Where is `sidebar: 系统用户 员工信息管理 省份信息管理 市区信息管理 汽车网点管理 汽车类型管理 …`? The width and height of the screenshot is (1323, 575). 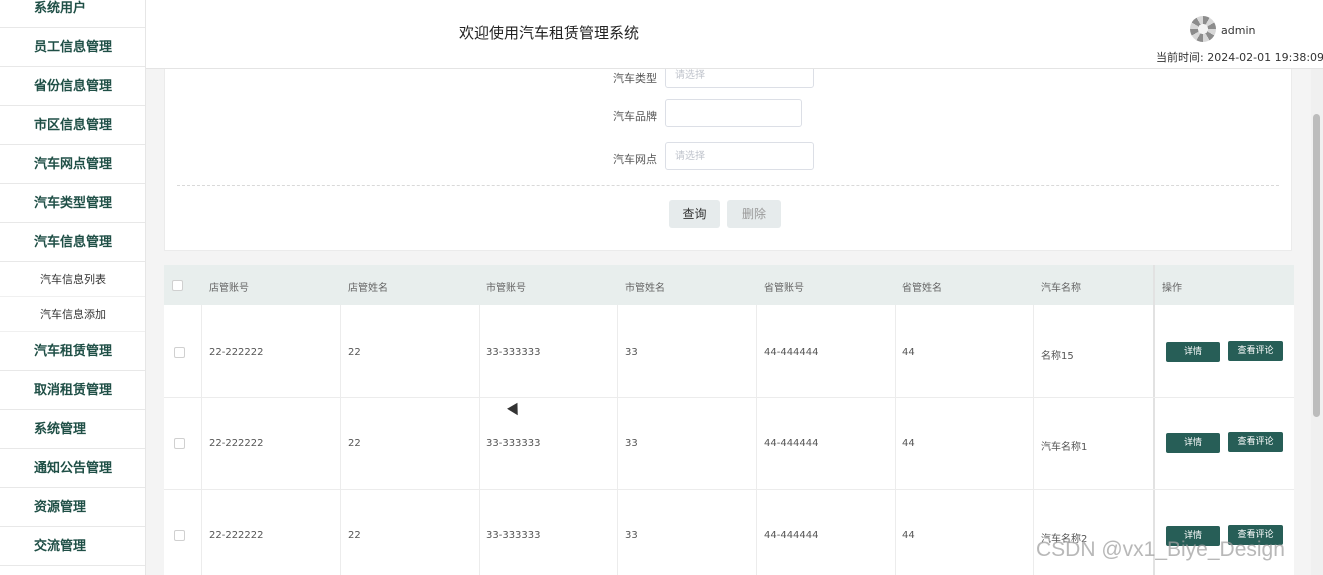
sidebar: 系统用户 员工信息管理 省份信息管理 市区信息管理 汽车网点管理 汽车类型管理 … is located at coordinates (73, 287).